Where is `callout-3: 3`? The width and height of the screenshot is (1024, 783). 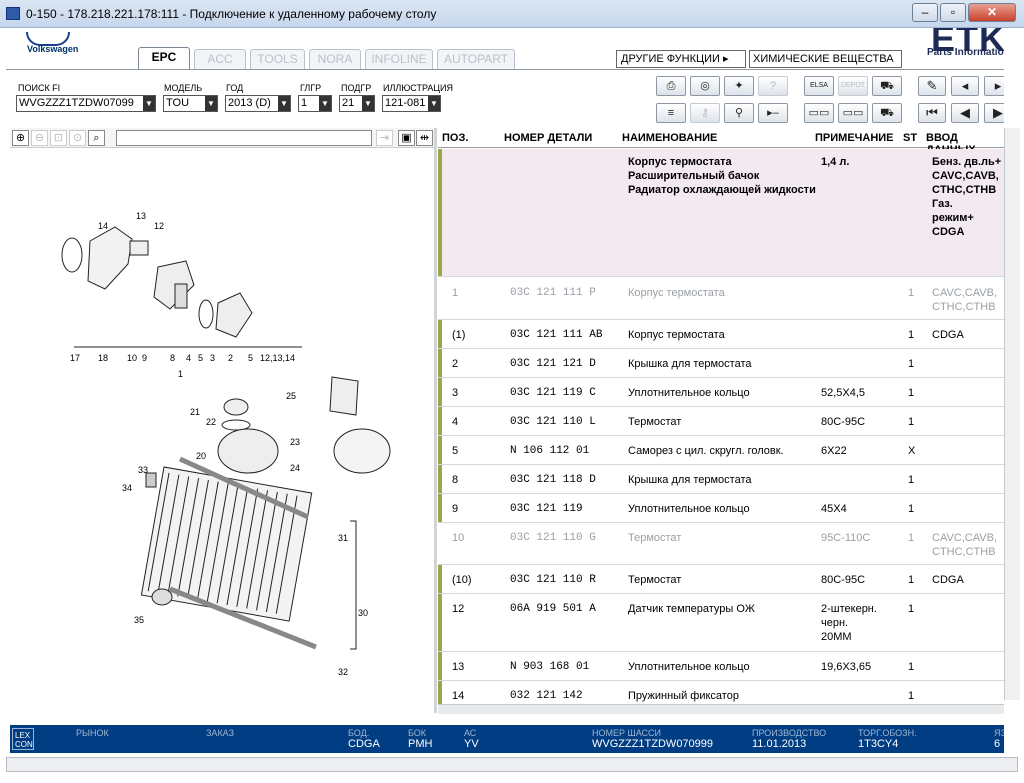
callout-3: 3 is located at coordinates (212, 358).